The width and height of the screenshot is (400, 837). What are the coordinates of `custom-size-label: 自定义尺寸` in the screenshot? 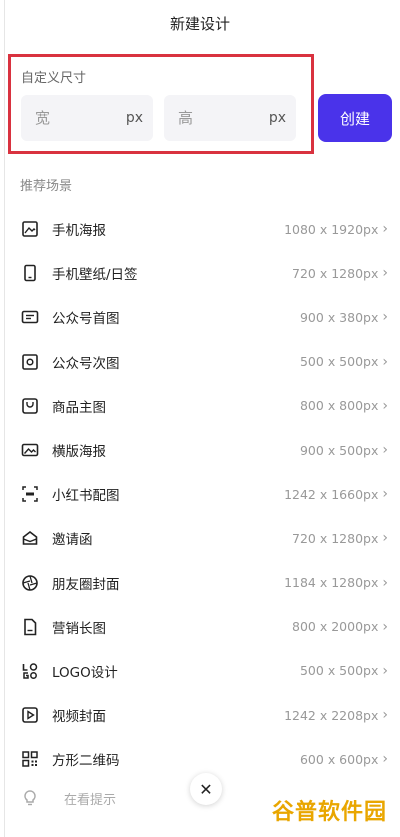 It's located at (54, 78).